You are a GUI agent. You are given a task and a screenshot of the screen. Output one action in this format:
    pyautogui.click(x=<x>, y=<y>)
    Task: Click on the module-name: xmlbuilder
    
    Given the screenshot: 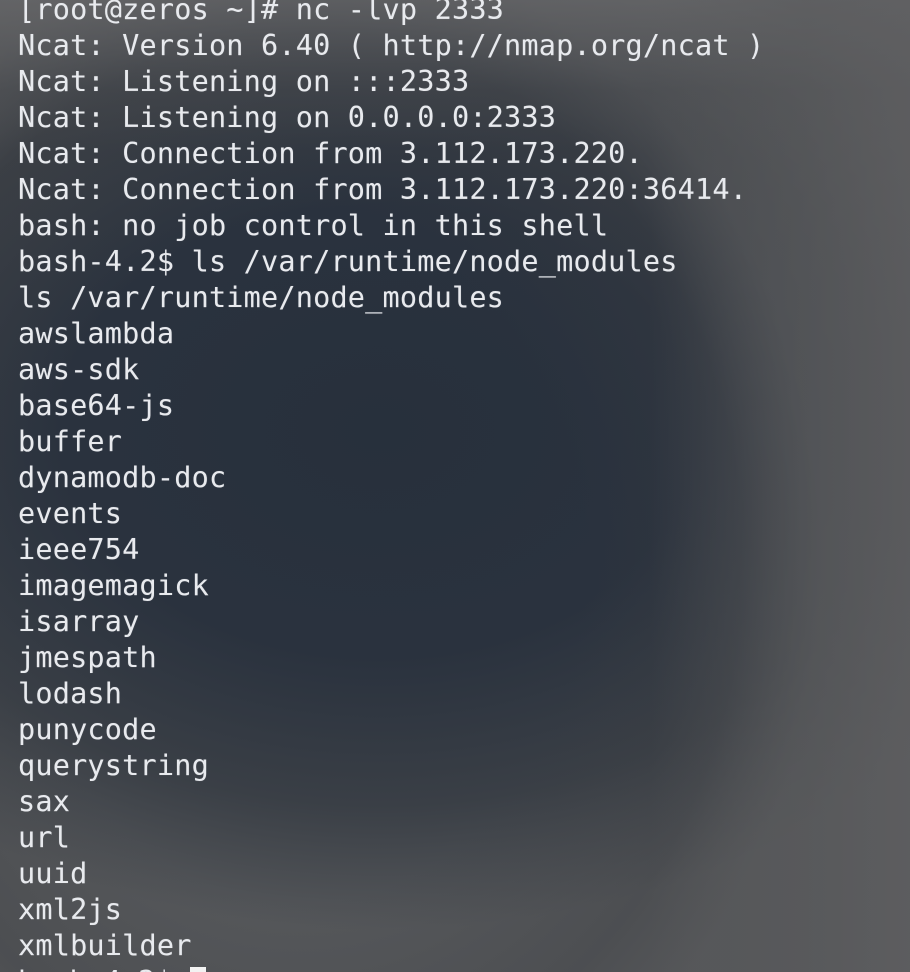 What is the action you would take?
    pyautogui.click(x=105, y=945)
    